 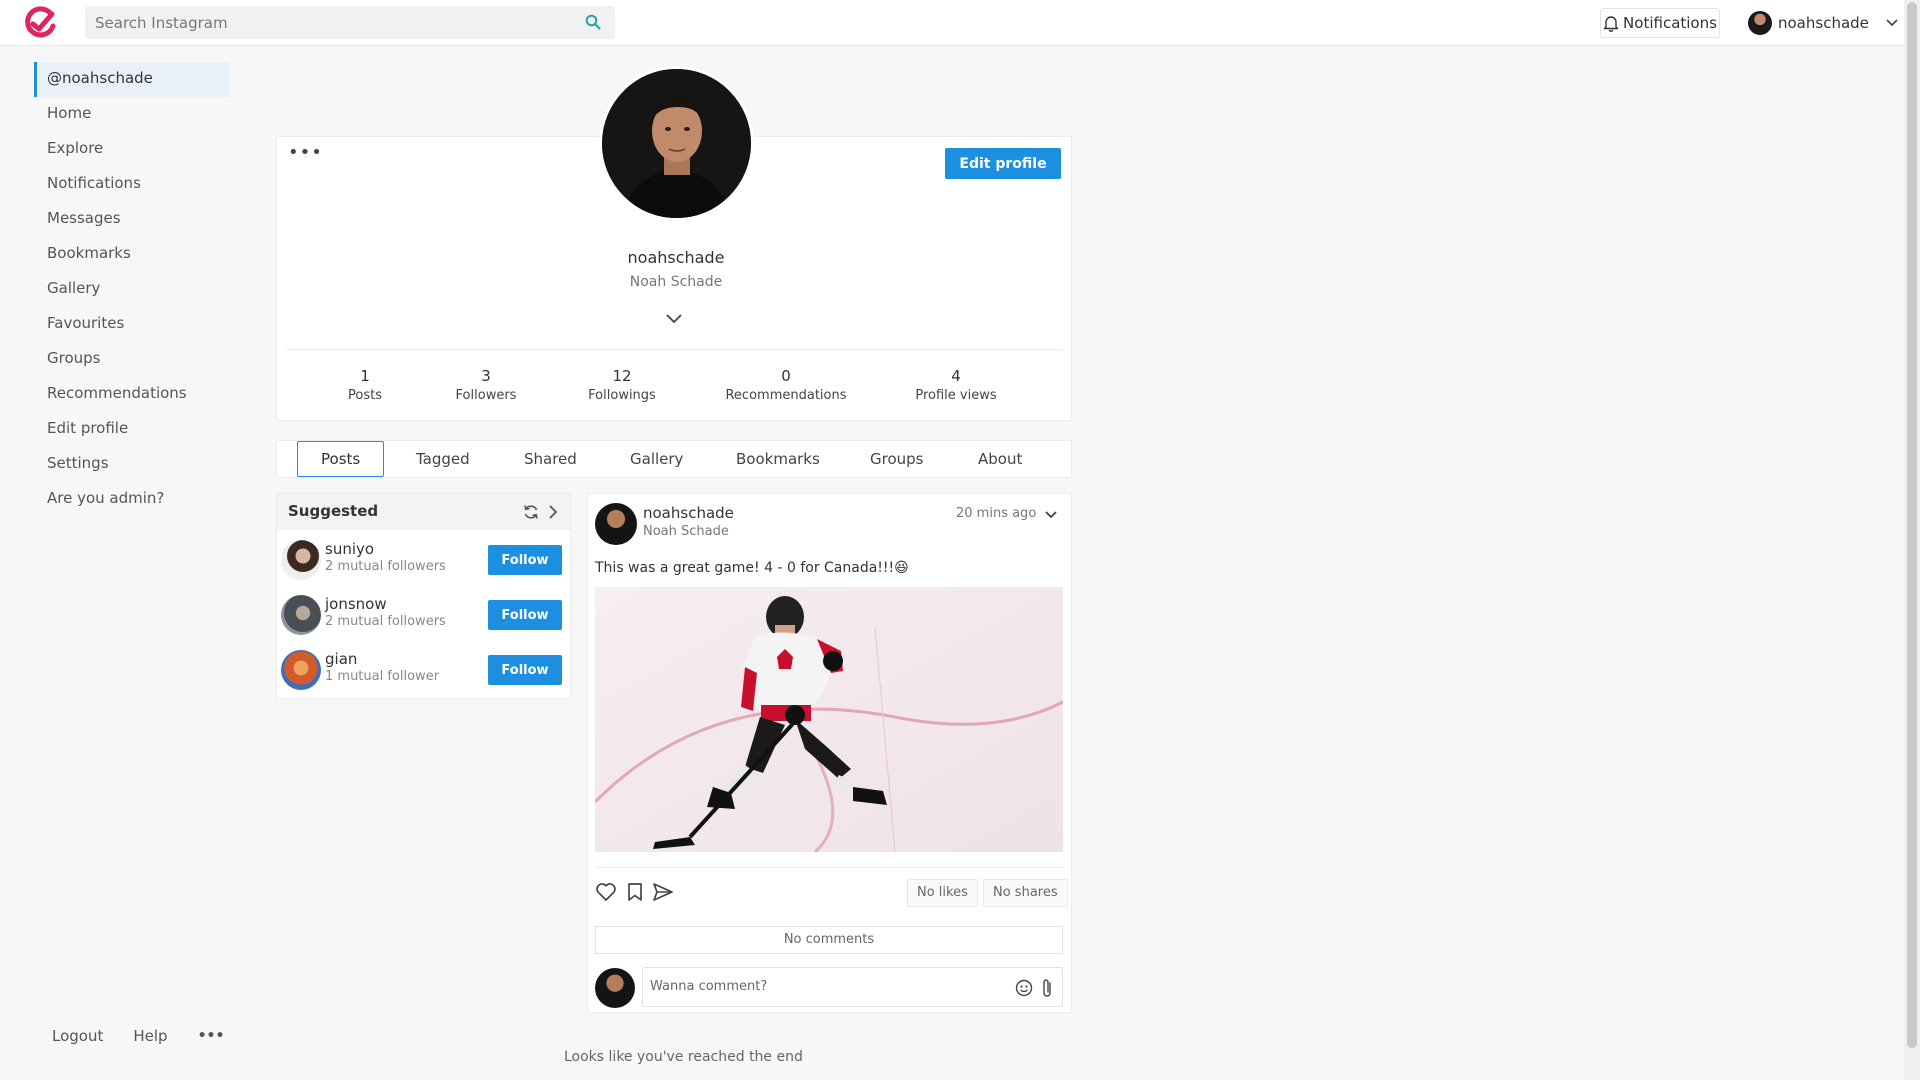 What do you see at coordinates (553, 512) in the screenshot?
I see `chevron-right-icon` at bounding box center [553, 512].